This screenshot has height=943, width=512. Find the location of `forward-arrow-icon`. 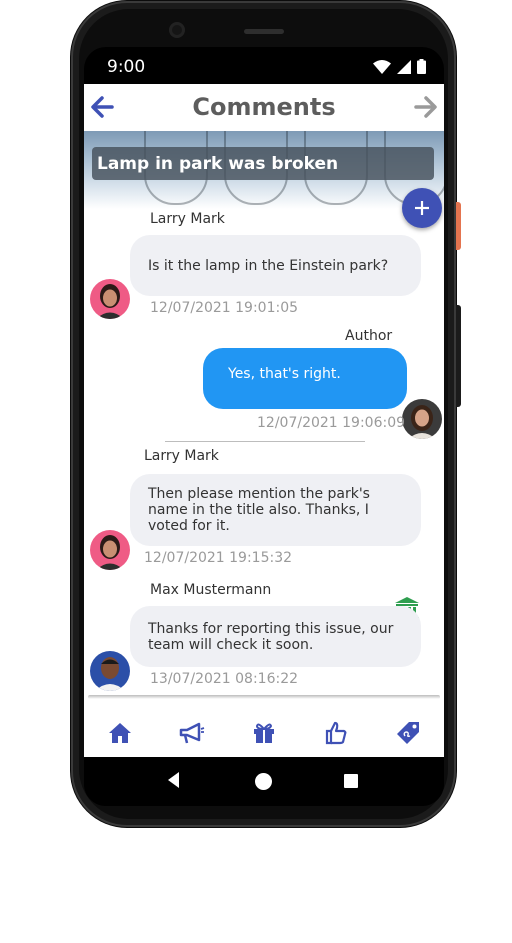

forward-arrow-icon is located at coordinates (425, 107).